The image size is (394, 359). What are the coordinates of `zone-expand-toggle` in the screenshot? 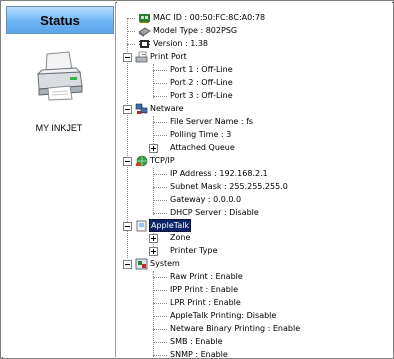 It's located at (153, 238).